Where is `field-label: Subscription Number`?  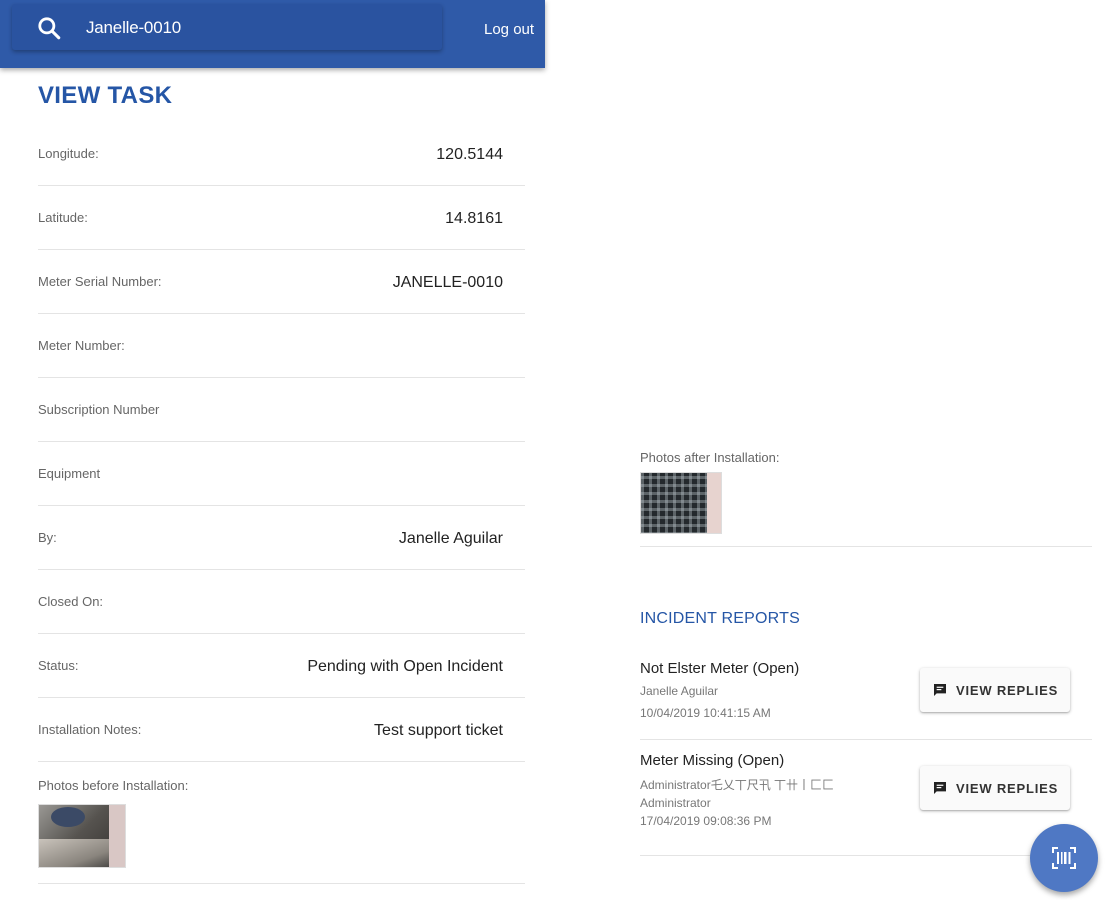 field-label: Subscription Number is located at coordinates (99, 409).